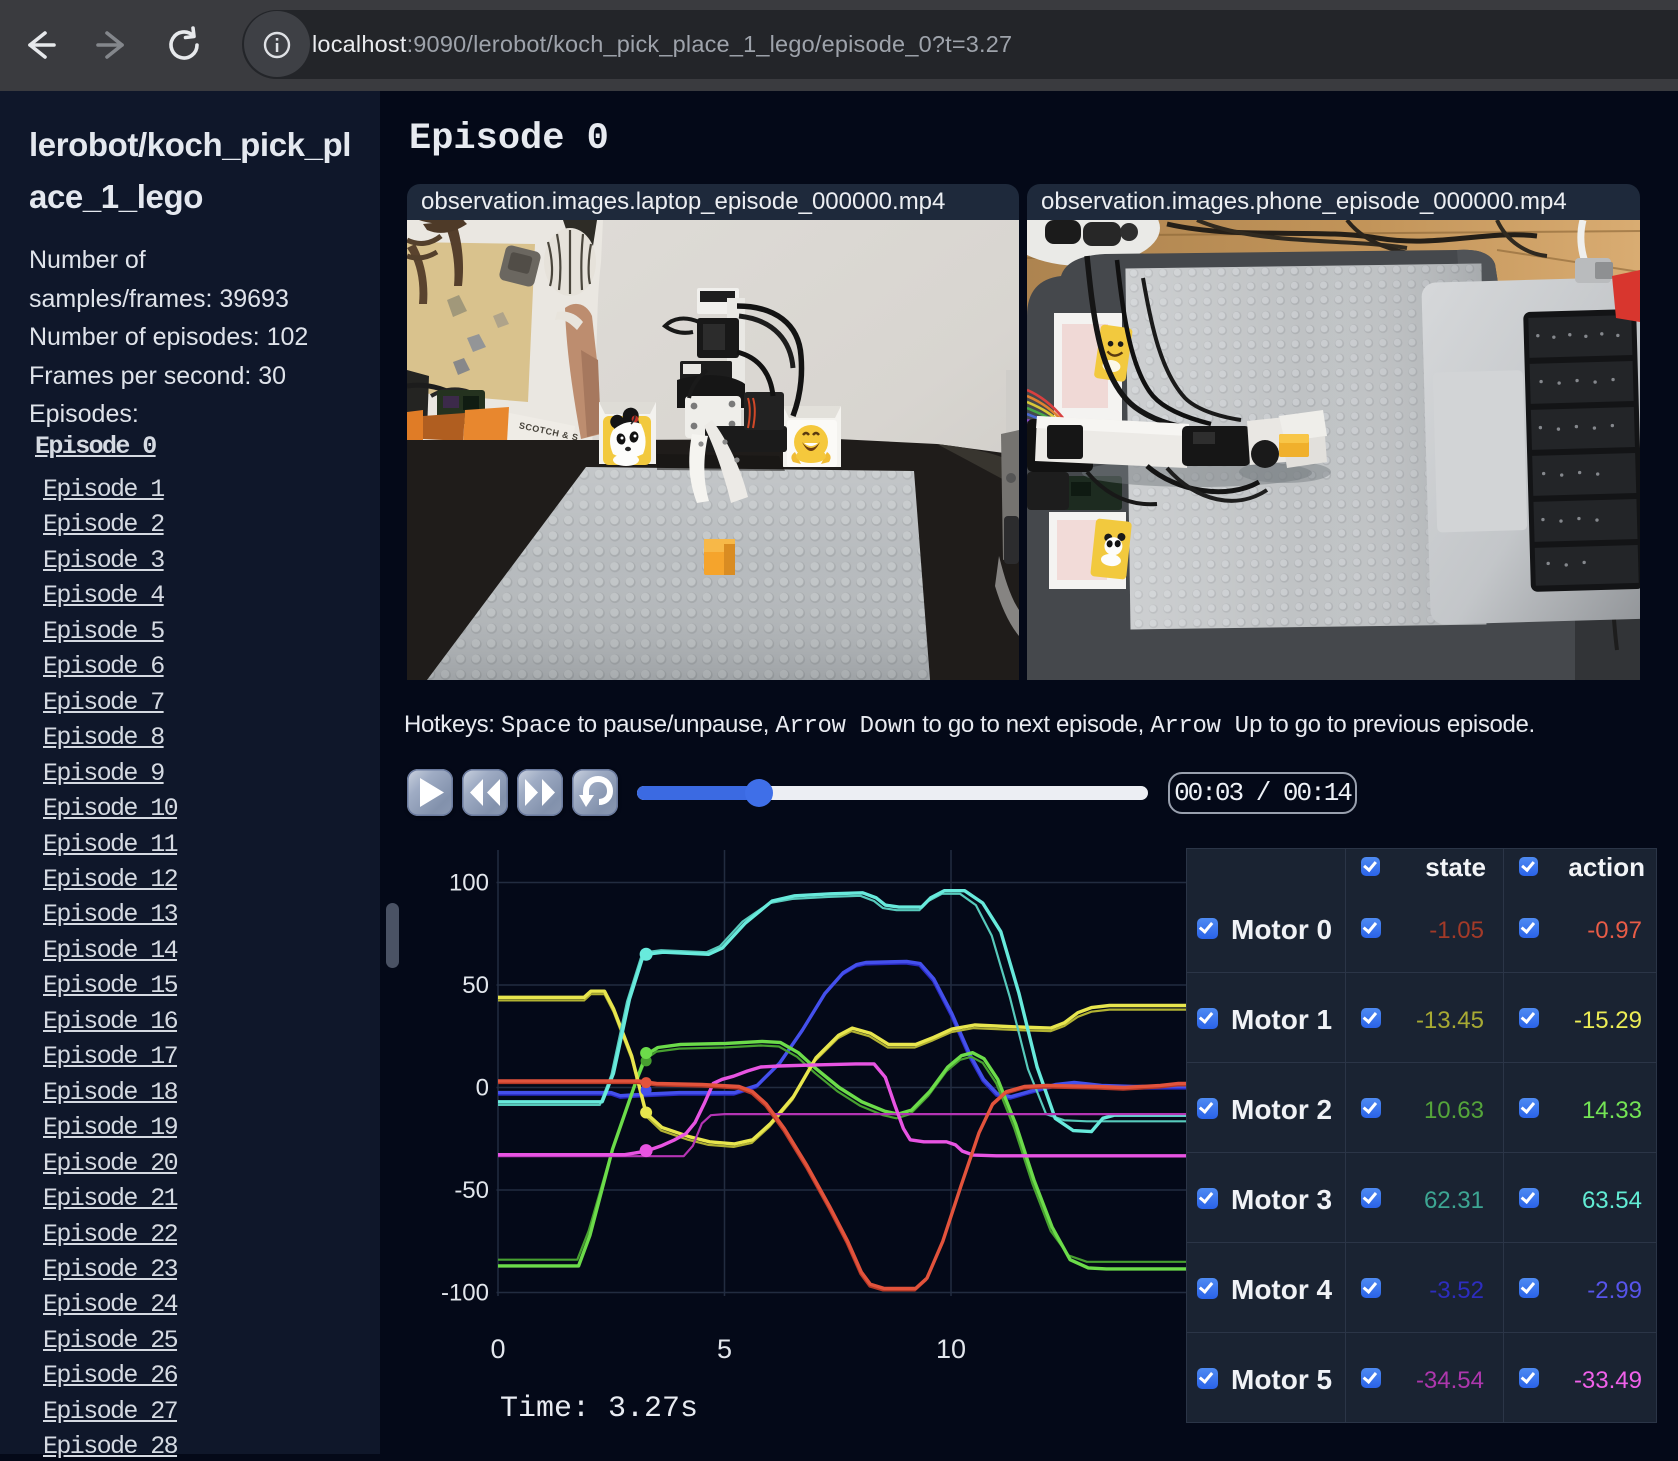 The height and width of the screenshot is (1461, 1678). Describe the element at coordinates (465, 1293) in the screenshot. I see `svg-text: -100` at that location.